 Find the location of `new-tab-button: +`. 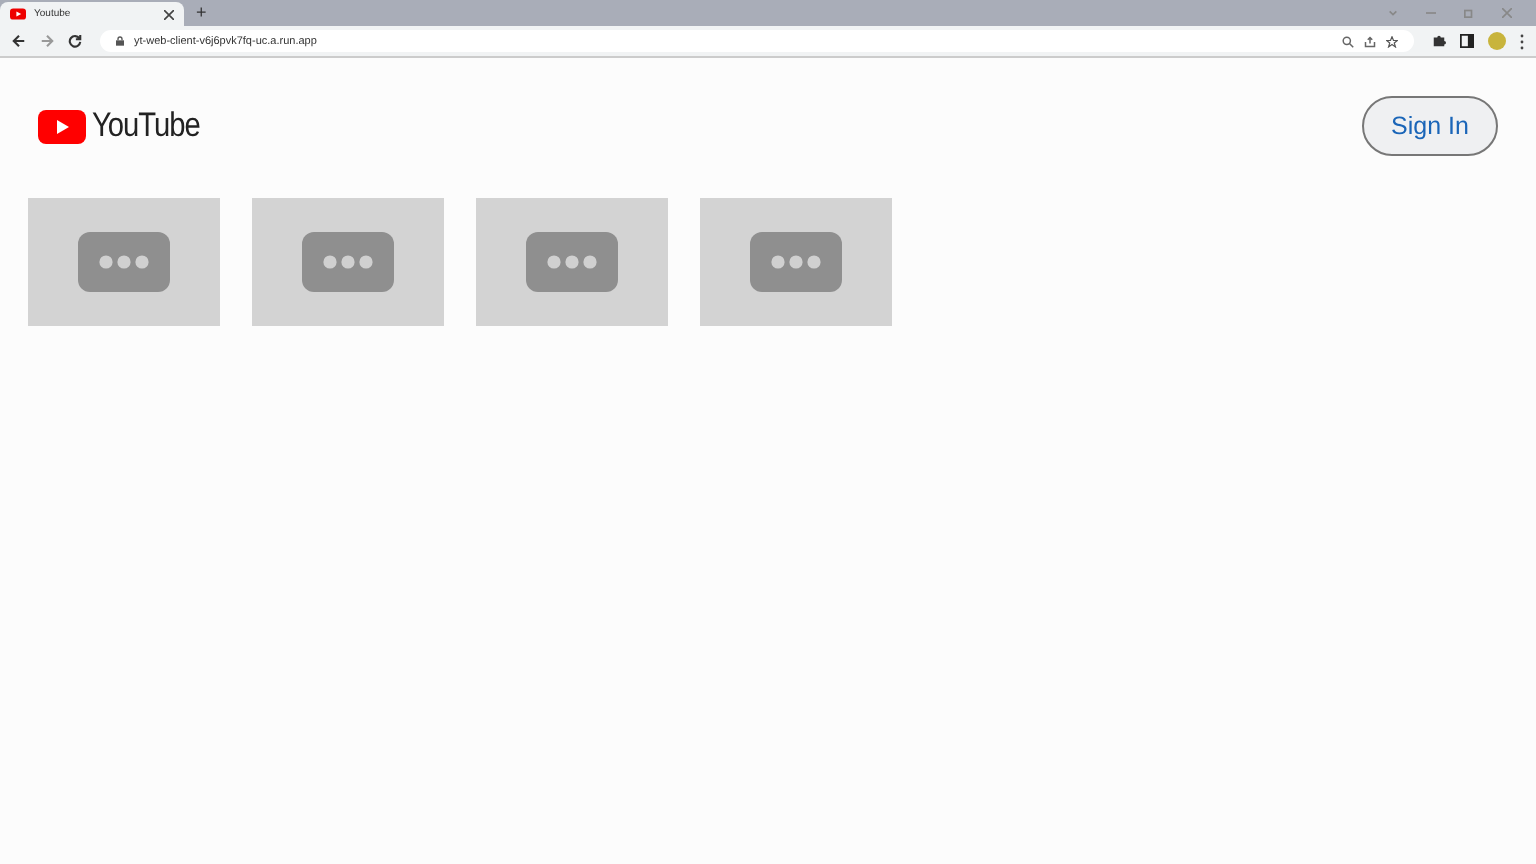

new-tab-button: + is located at coordinates (201, 13).